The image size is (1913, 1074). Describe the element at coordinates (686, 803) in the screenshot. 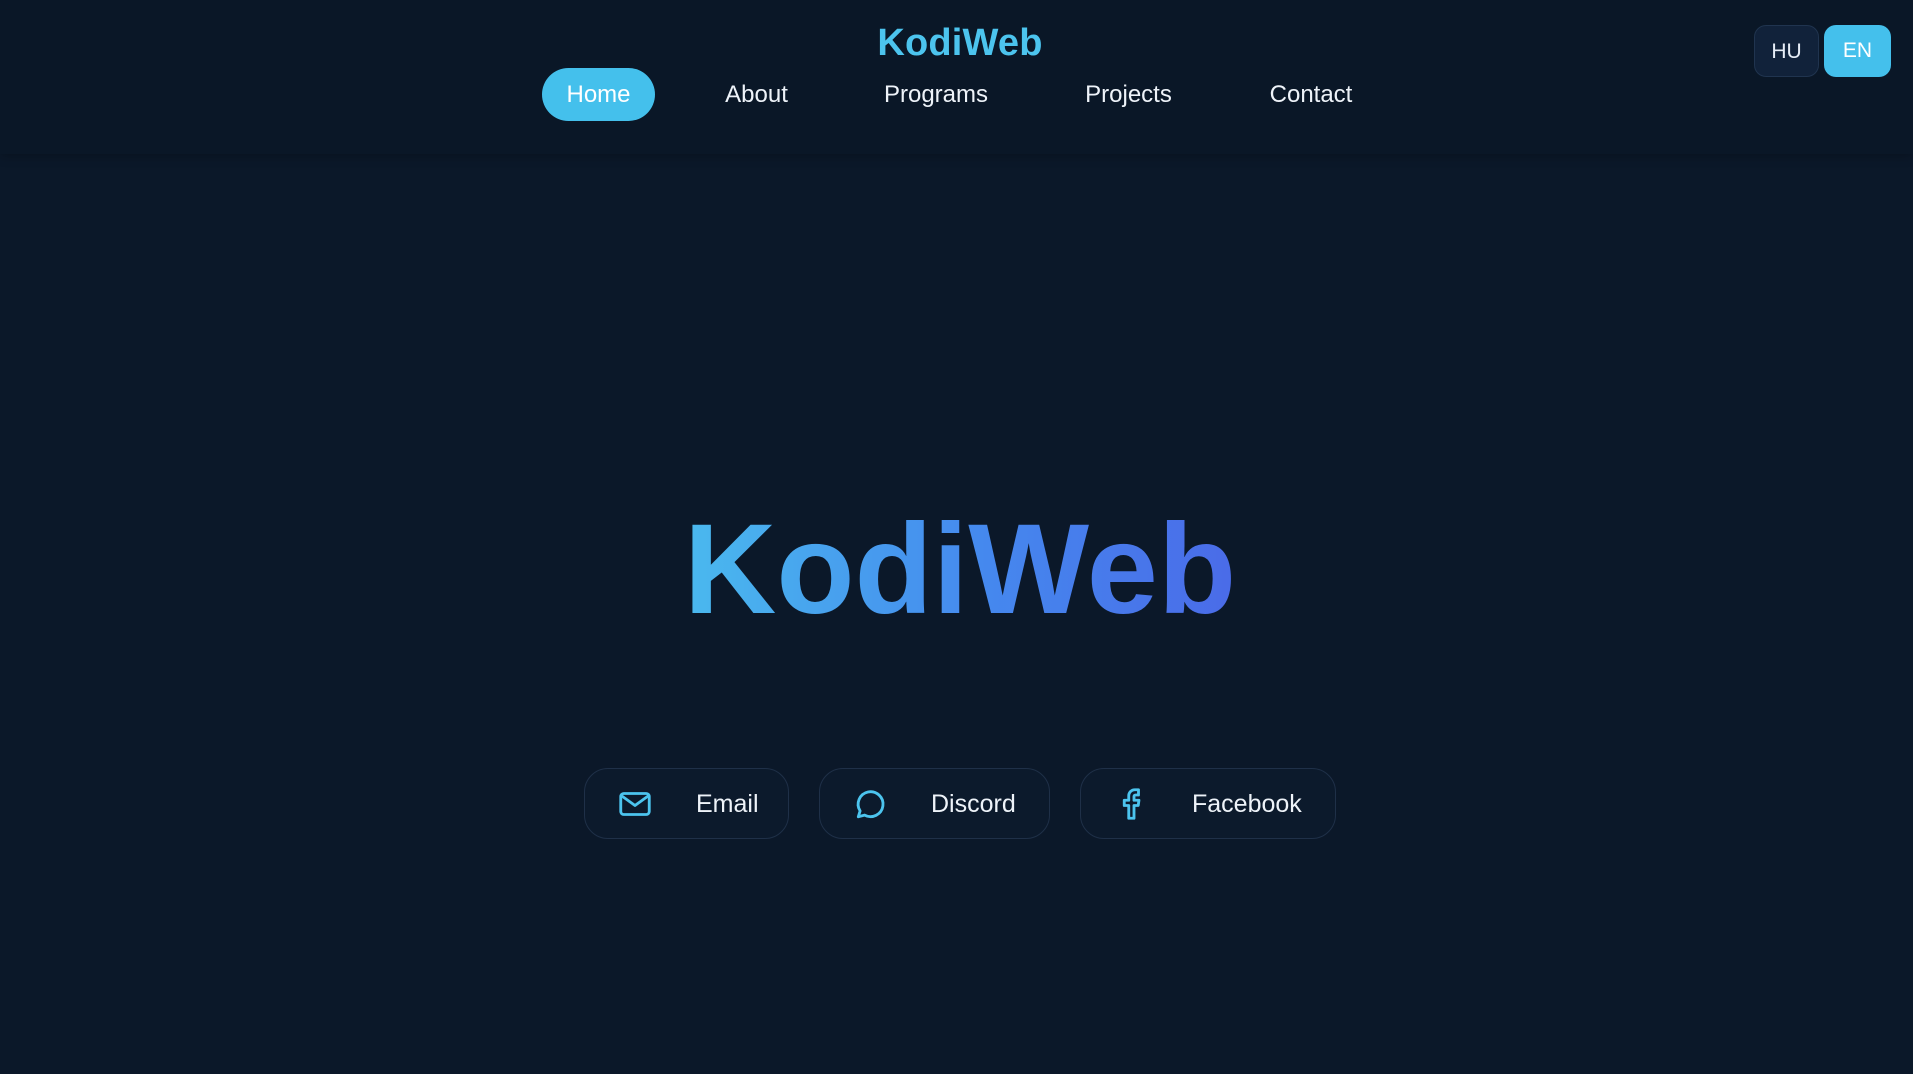

I see `email-button: Email` at that location.